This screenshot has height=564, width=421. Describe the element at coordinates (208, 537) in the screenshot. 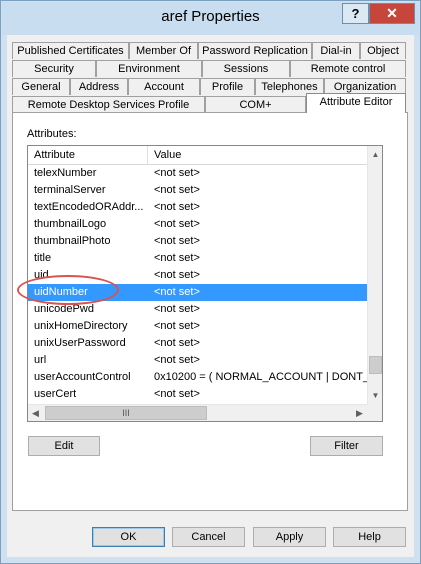

I see `cancel-button: Cancel` at that location.